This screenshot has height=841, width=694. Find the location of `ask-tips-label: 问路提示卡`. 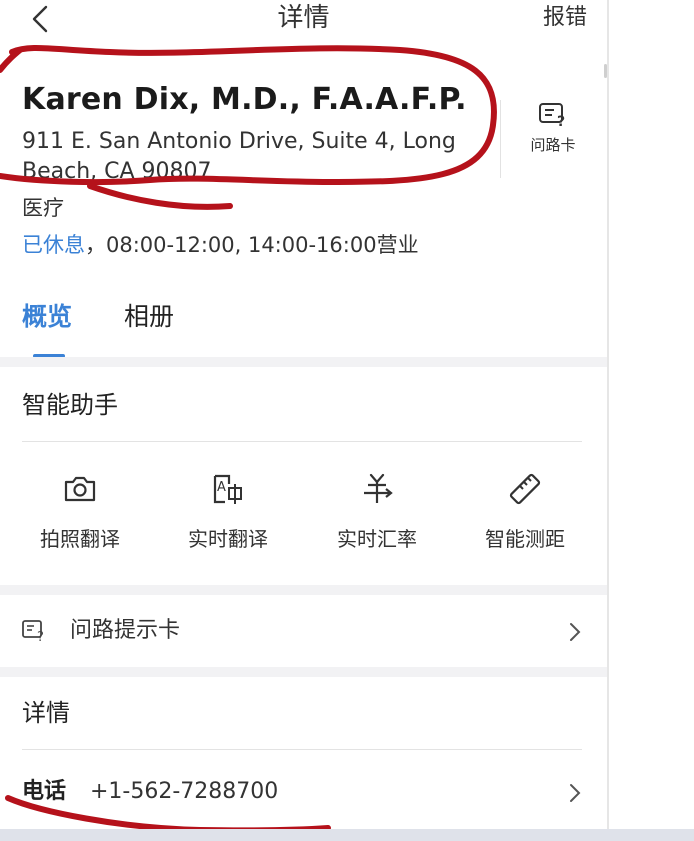

ask-tips-label: 问路提示卡 is located at coordinates (125, 630).